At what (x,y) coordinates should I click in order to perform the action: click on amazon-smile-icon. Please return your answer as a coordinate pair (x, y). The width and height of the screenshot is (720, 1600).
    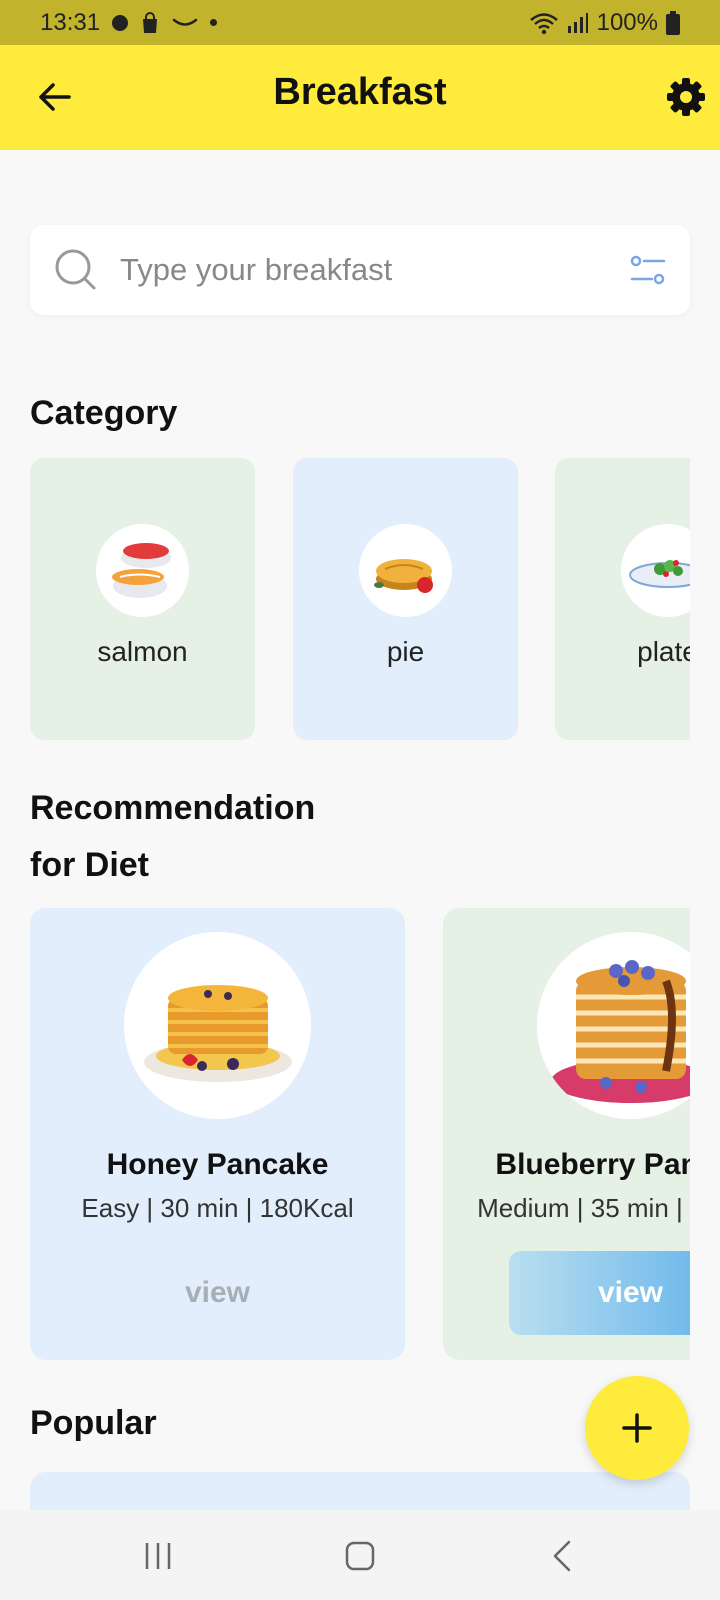
    Looking at the image, I should click on (185, 22).